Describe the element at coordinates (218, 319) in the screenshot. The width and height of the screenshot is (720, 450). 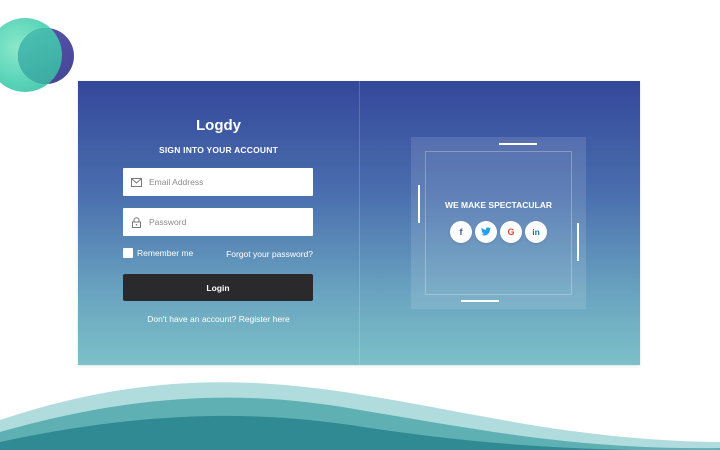
I see `register-link: Don't have an account? Register here` at that location.